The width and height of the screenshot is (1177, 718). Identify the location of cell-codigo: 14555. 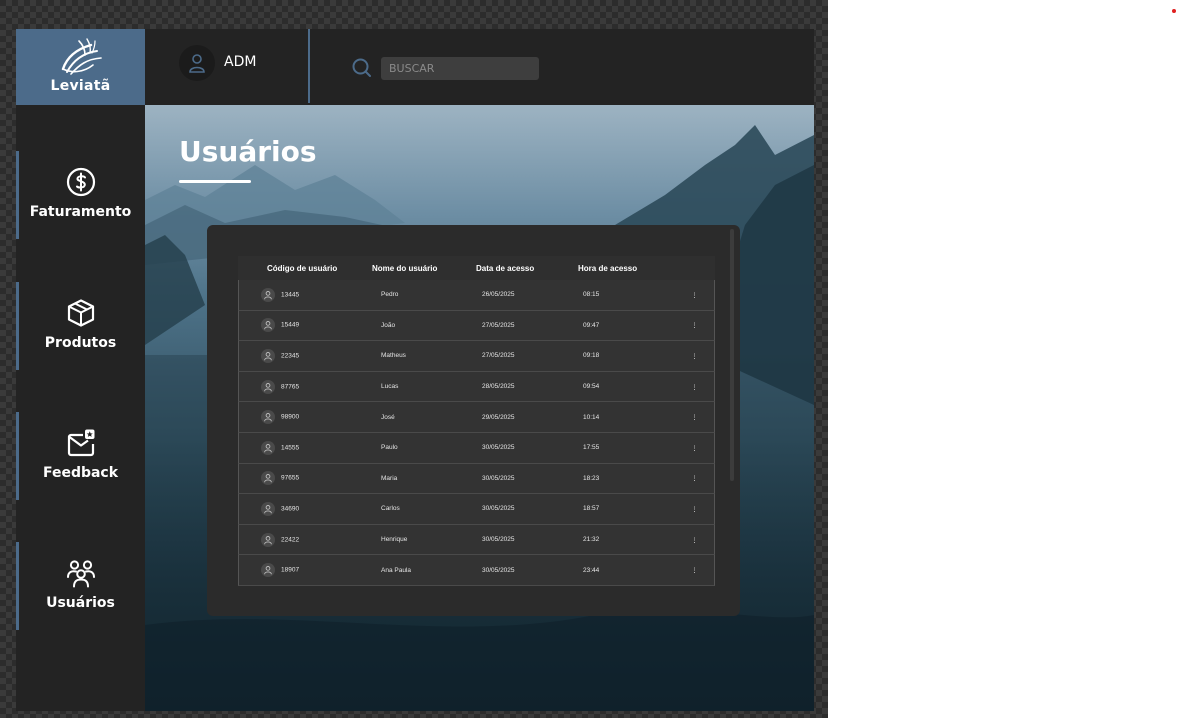
(294, 448).